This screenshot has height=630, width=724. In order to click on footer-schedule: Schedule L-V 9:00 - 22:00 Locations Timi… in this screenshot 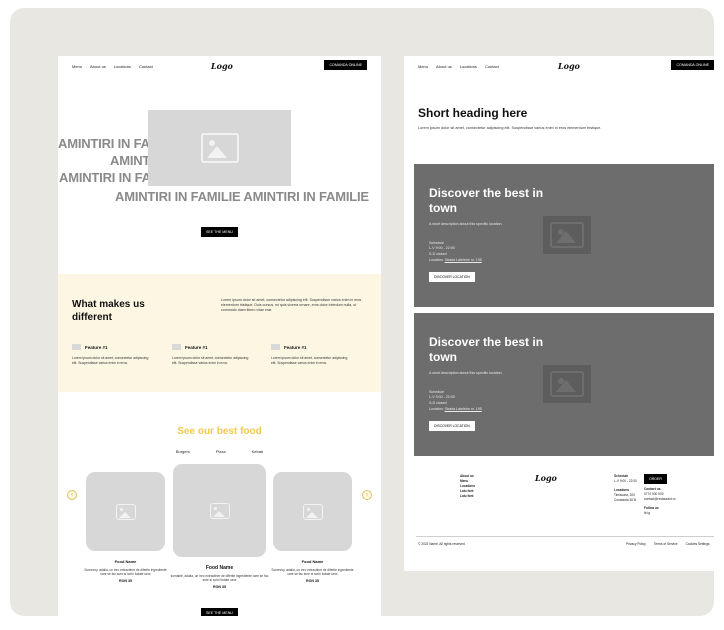, I will do `click(625, 488)`.